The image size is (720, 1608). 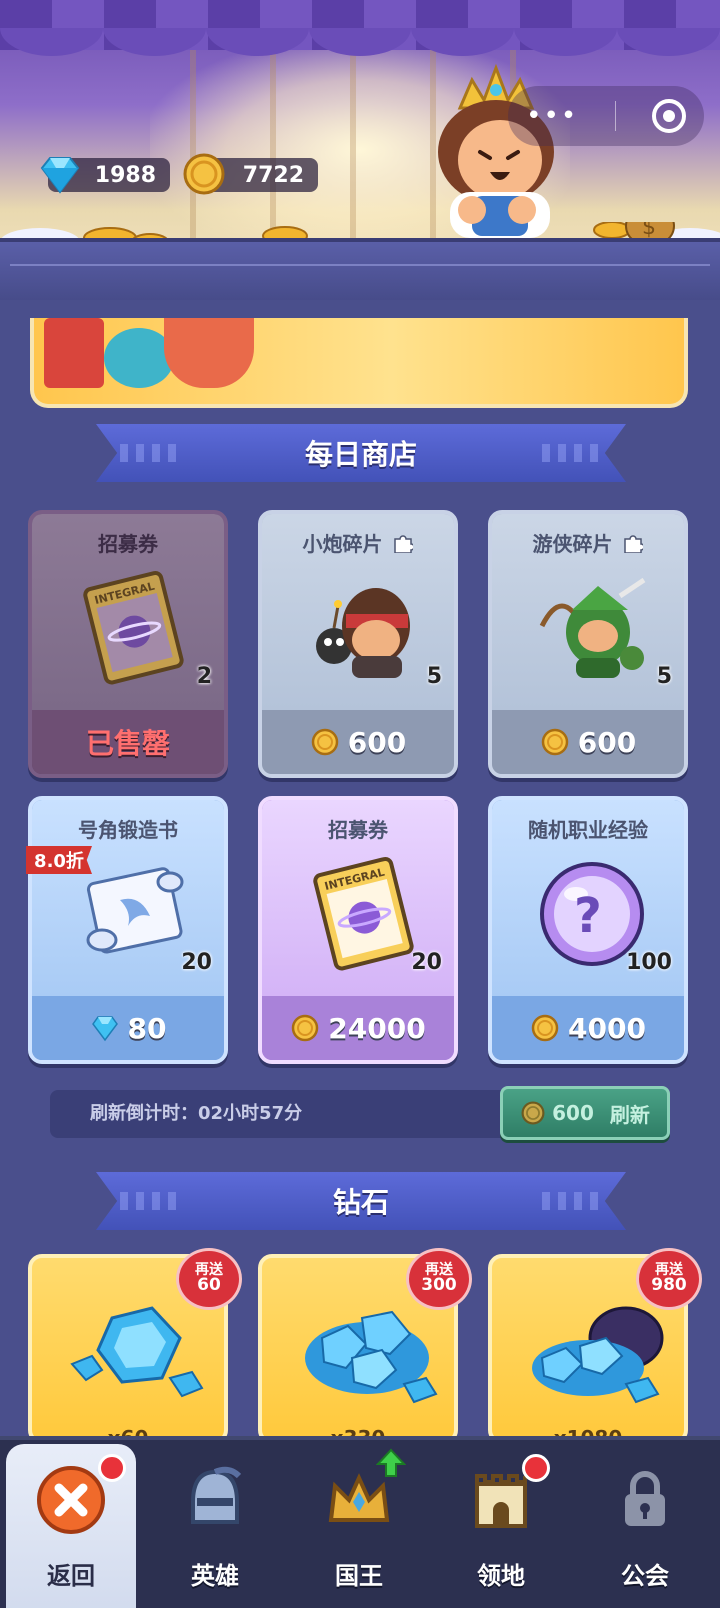 I want to click on bonus-amount: 60, so click(x=209, y=1285).